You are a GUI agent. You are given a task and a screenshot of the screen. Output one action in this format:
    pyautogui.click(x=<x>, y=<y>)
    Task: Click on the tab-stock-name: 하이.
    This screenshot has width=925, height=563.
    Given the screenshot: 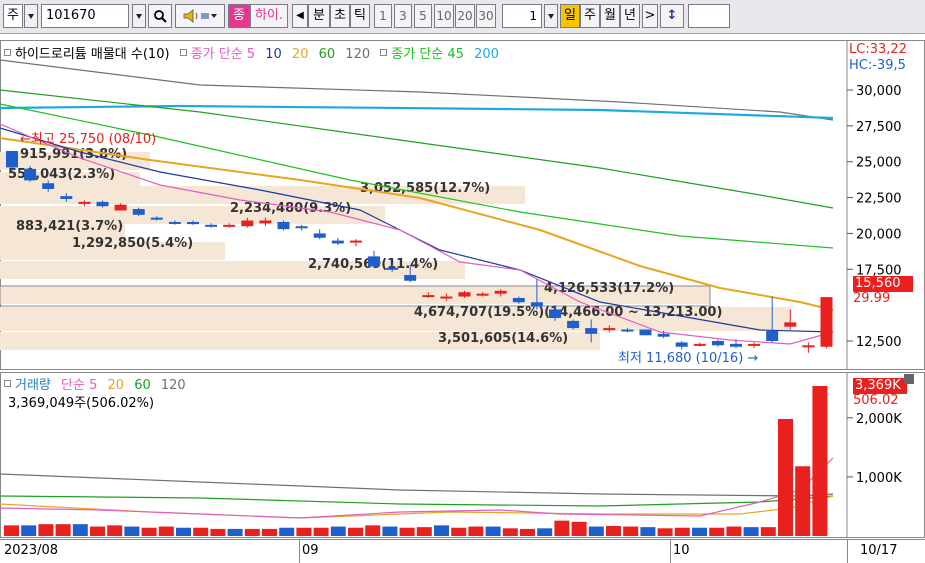 What is the action you would take?
    pyautogui.click(x=269, y=16)
    